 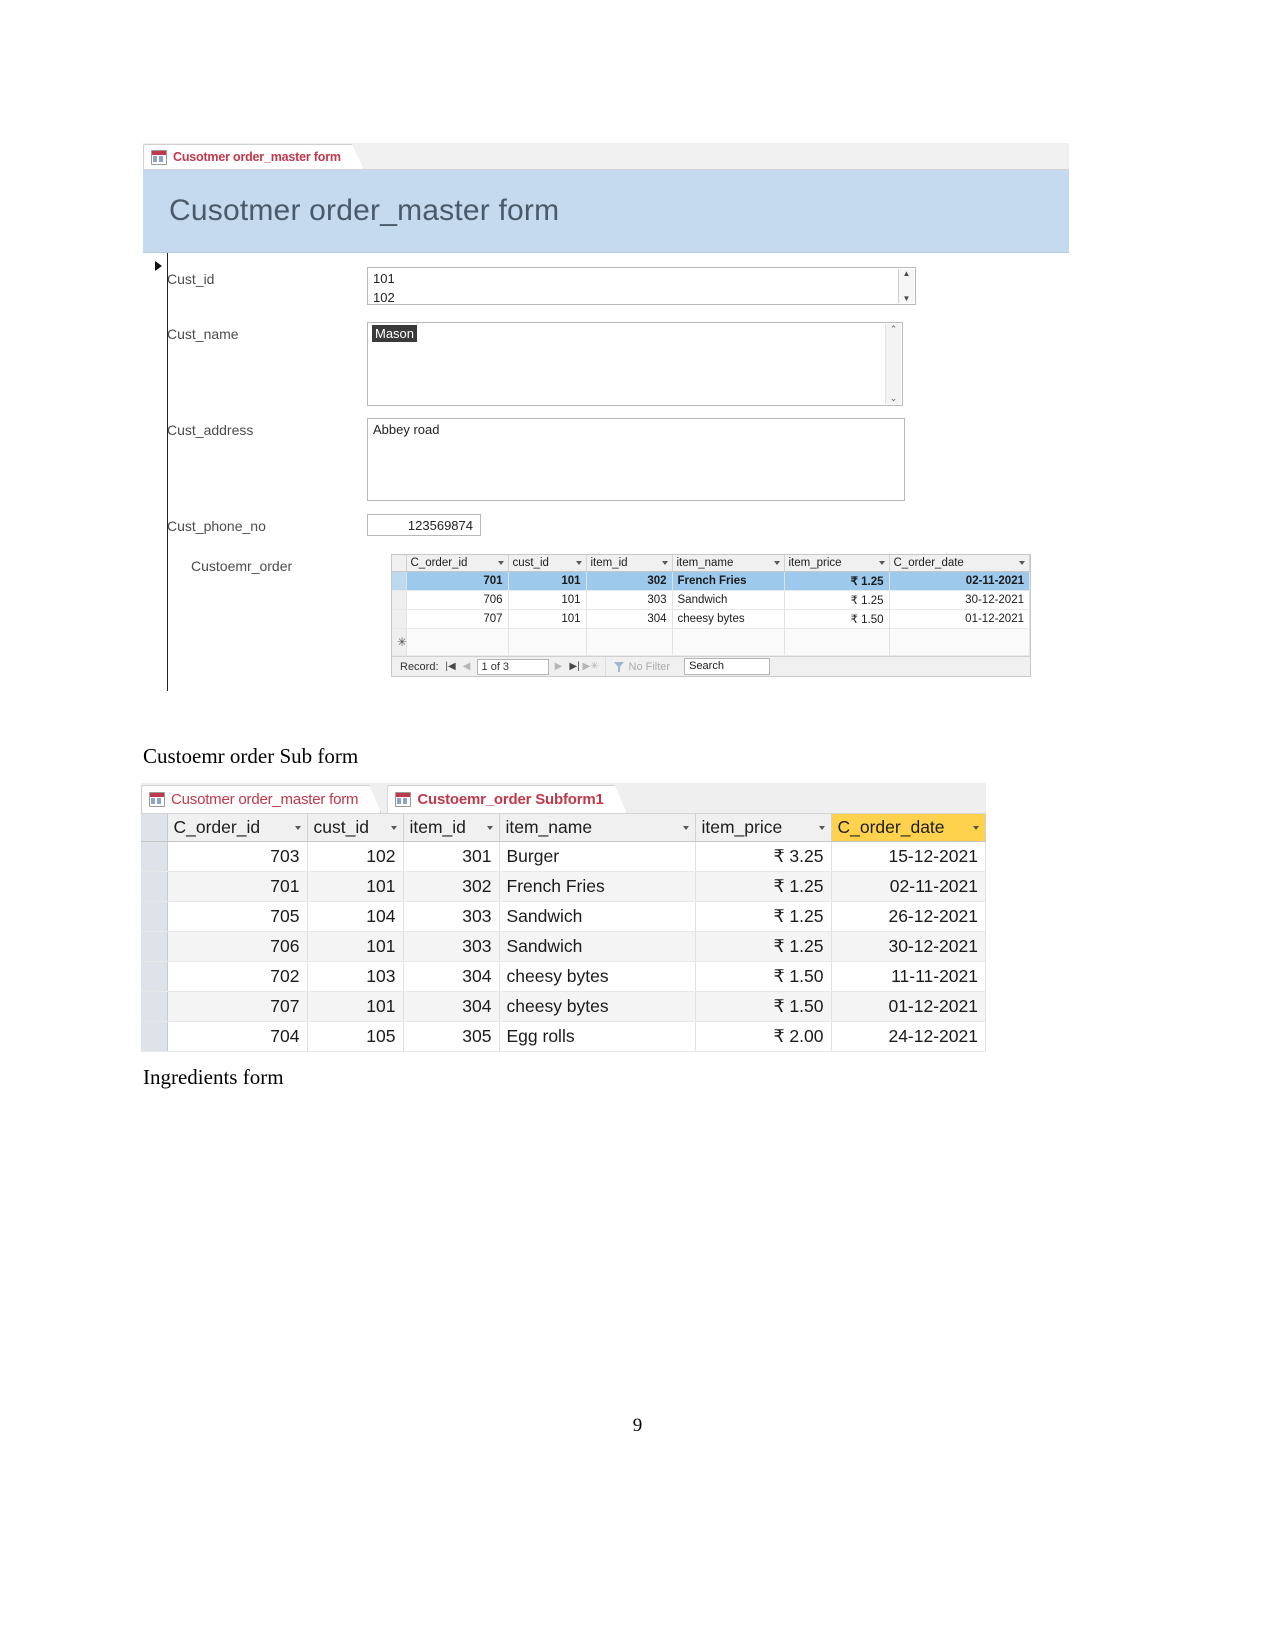 What do you see at coordinates (959, 619) in the screenshot?
I see `cell-c-order-date: 01-12-2021` at bounding box center [959, 619].